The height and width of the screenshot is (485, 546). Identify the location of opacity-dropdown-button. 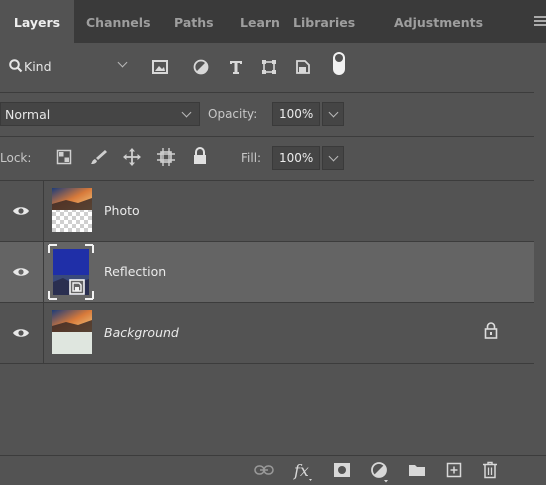
(333, 114).